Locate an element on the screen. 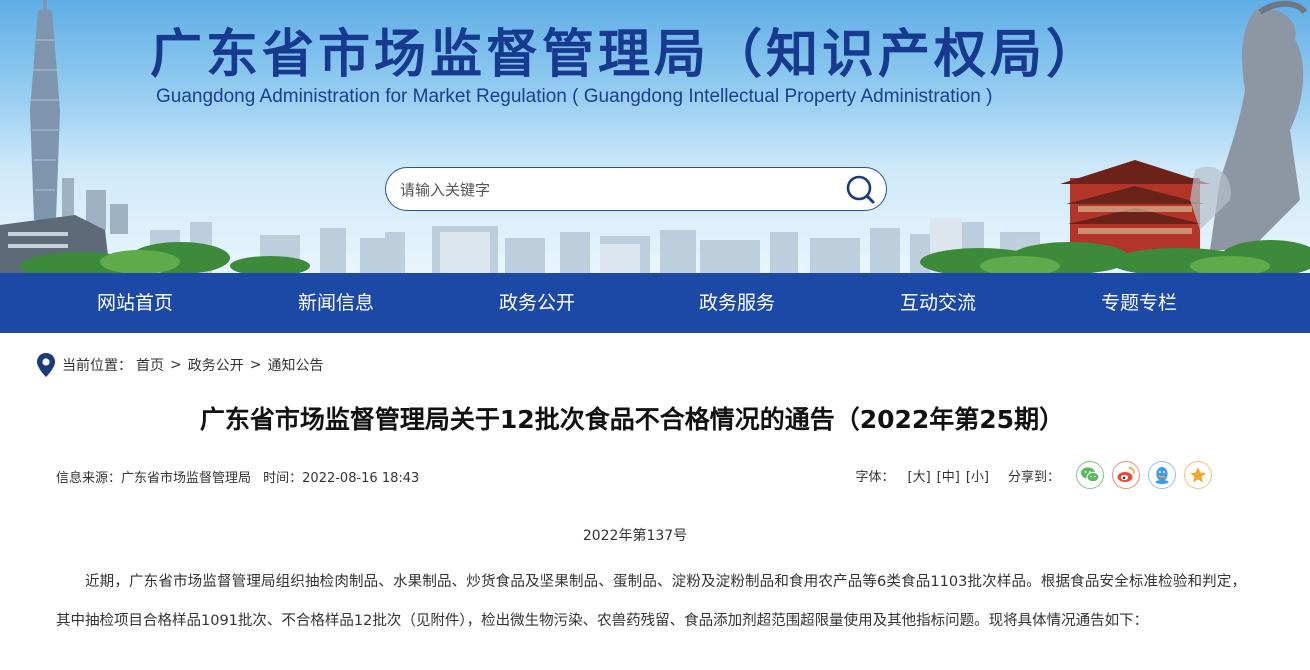 The image size is (1310, 670). share-label: 分享到： is located at coordinates (1033, 477).